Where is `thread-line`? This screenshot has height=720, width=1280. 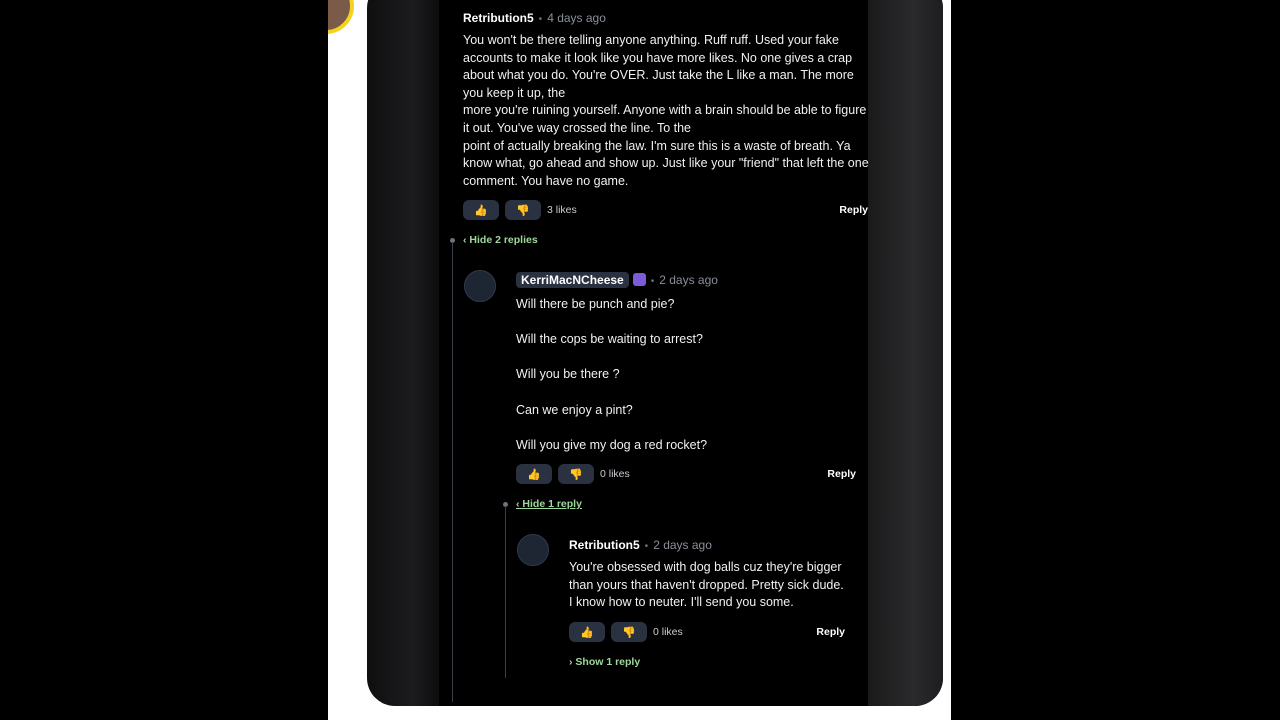
thread-line is located at coordinates (452, 472).